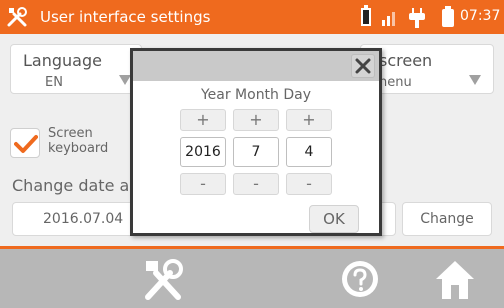 The width and height of the screenshot is (504, 308). I want to click on language-dropdown: Language EN, so click(76, 69).